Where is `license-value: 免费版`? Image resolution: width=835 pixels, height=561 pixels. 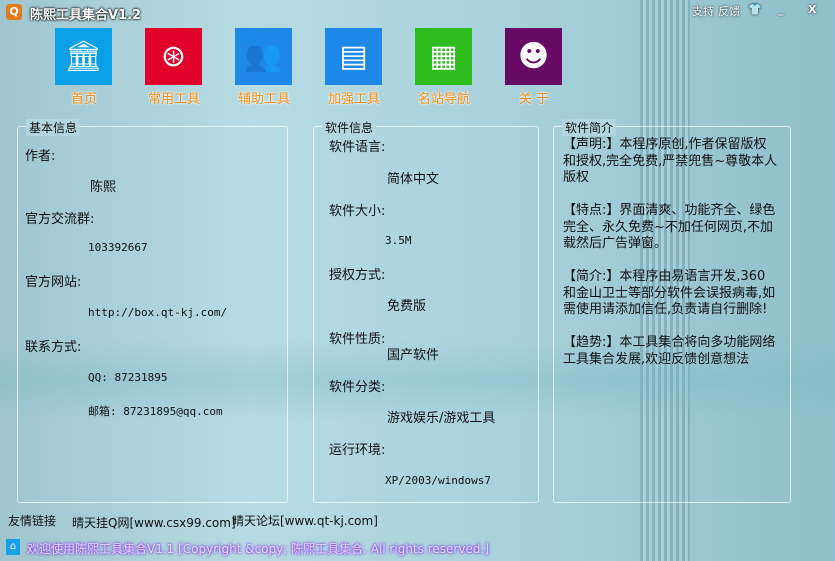 license-value: 免费版 is located at coordinates (407, 306).